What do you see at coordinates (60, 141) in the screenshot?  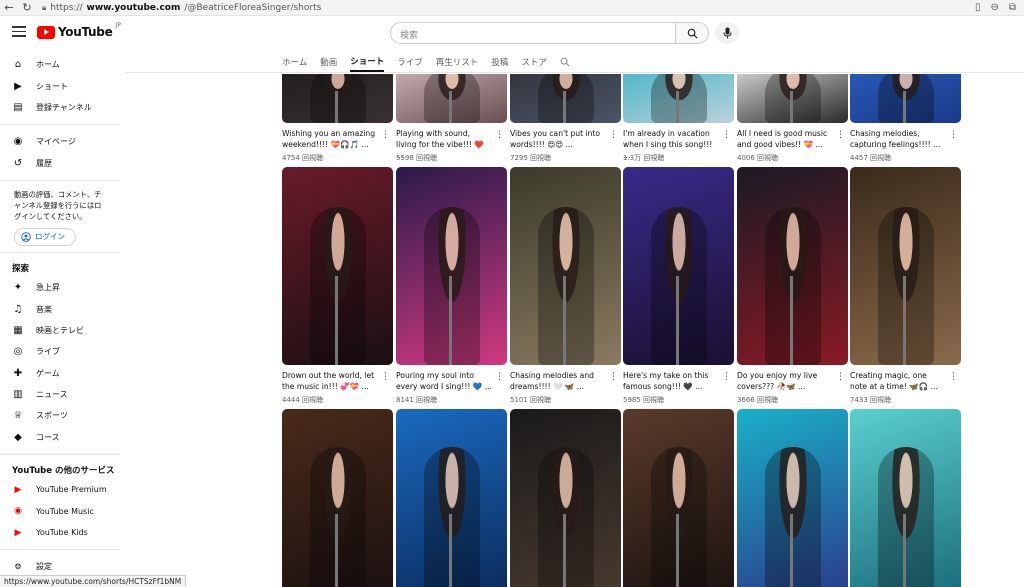 I see `sidebar-item-account: ◉ マイページ` at bounding box center [60, 141].